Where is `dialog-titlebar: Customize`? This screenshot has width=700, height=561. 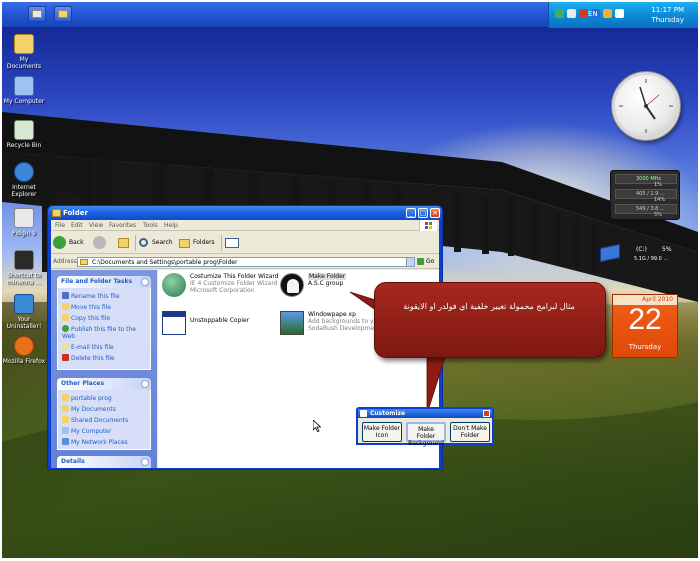 dialog-titlebar: Customize is located at coordinates (425, 413).